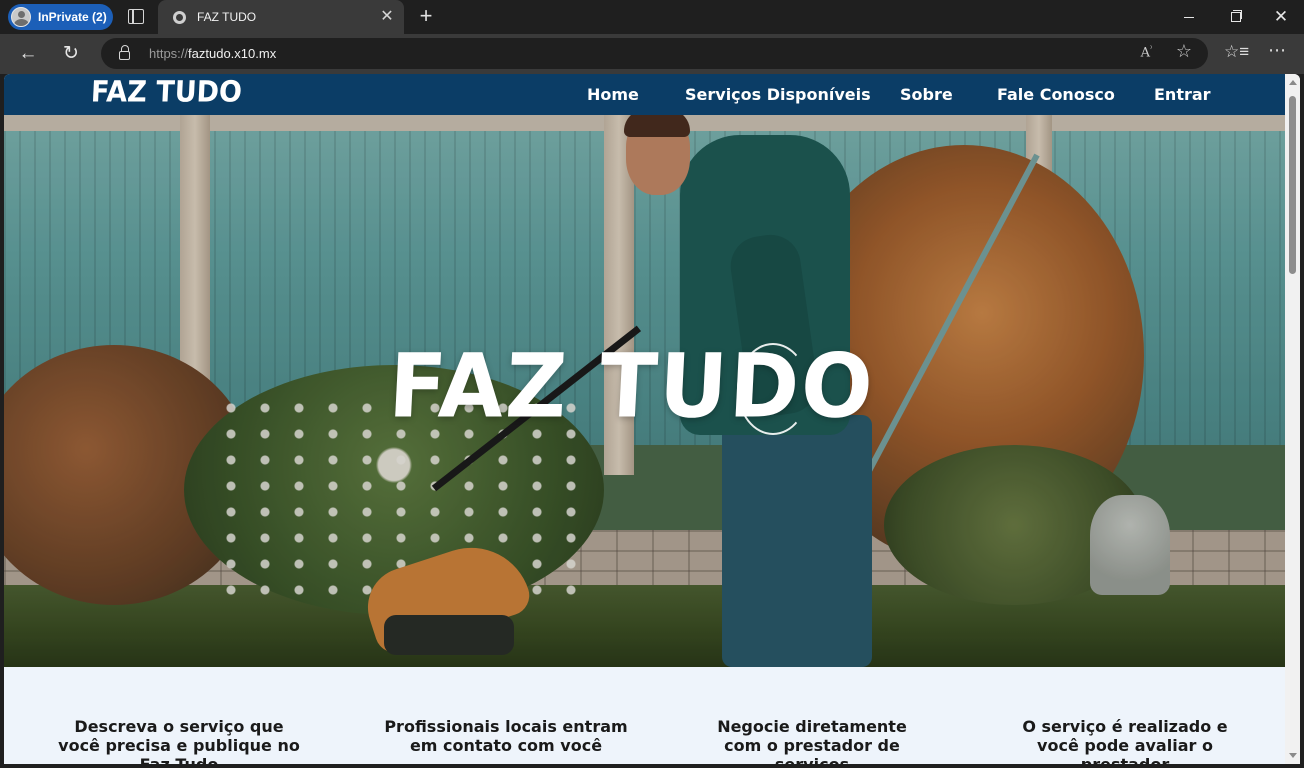 This screenshot has width=1304, height=768. Describe the element at coordinates (1056, 94) in the screenshot. I see `nav-fale-conosco: Fale Conosco` at that location.